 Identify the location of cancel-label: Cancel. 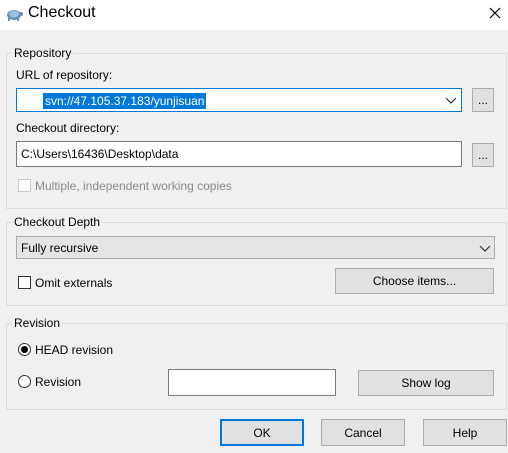
(363, 432).